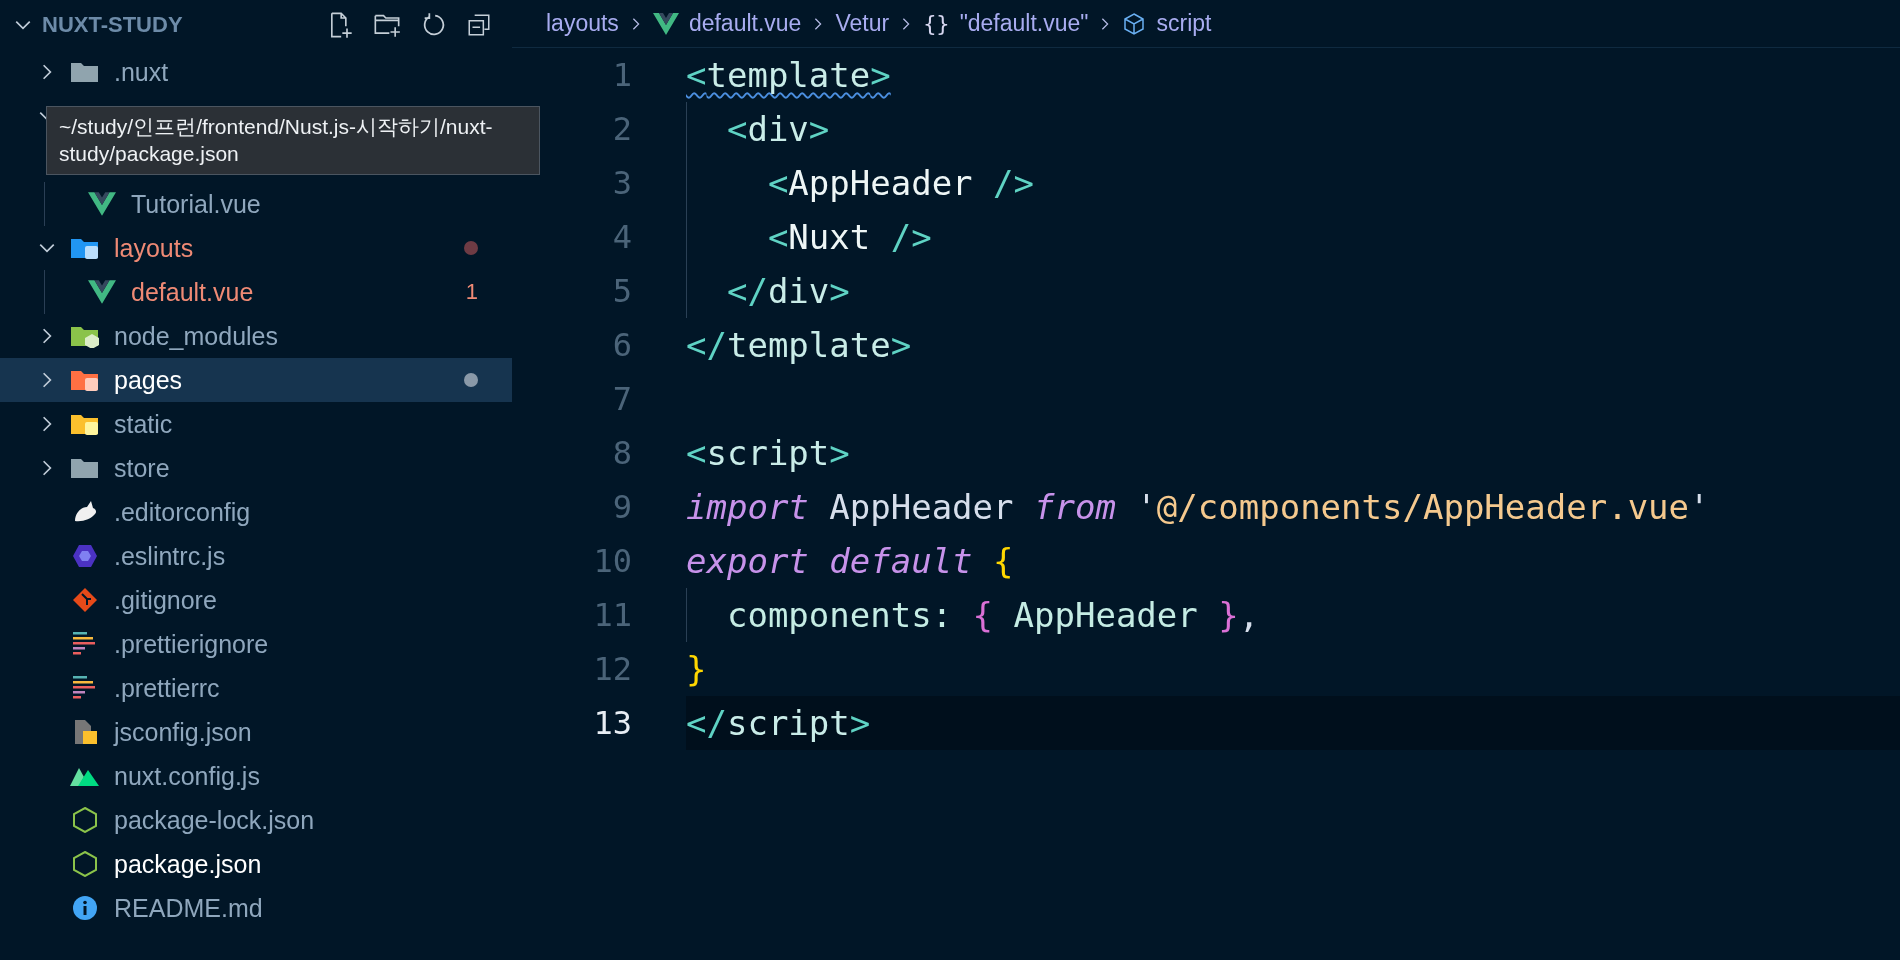 The width and height of the screenshot is (1900, 960). What do you see at coordinates (696, 669) in the screenshot?
I see `code-line: }` at bounding box center [696, 669].